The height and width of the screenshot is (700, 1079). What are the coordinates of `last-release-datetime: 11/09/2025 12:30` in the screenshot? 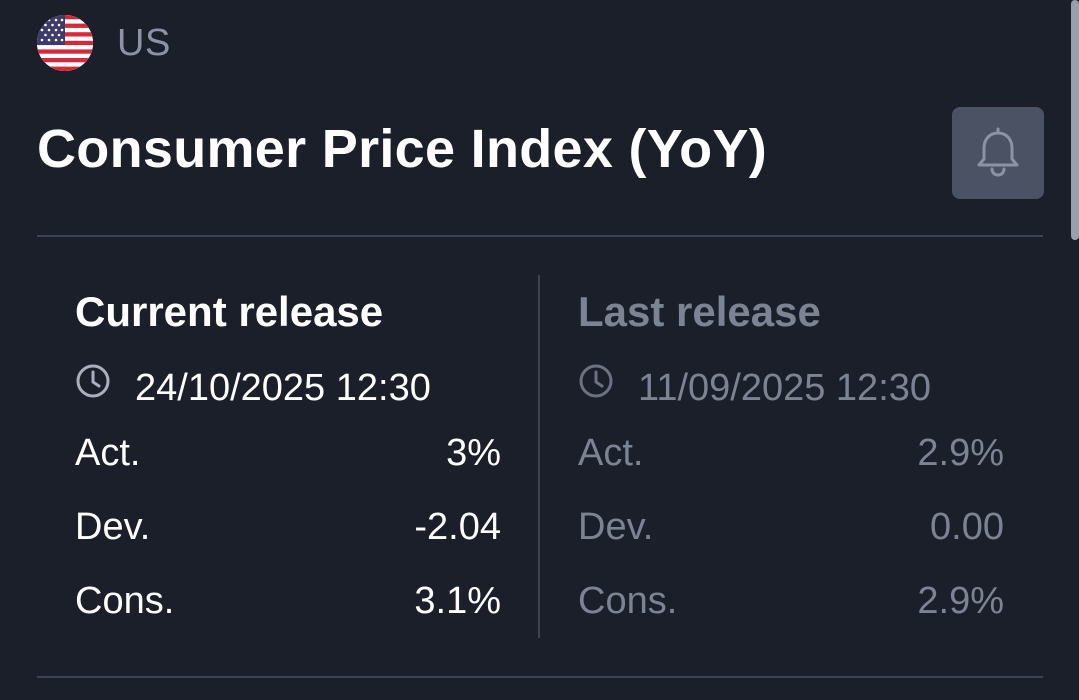 It's located at (785, 387).